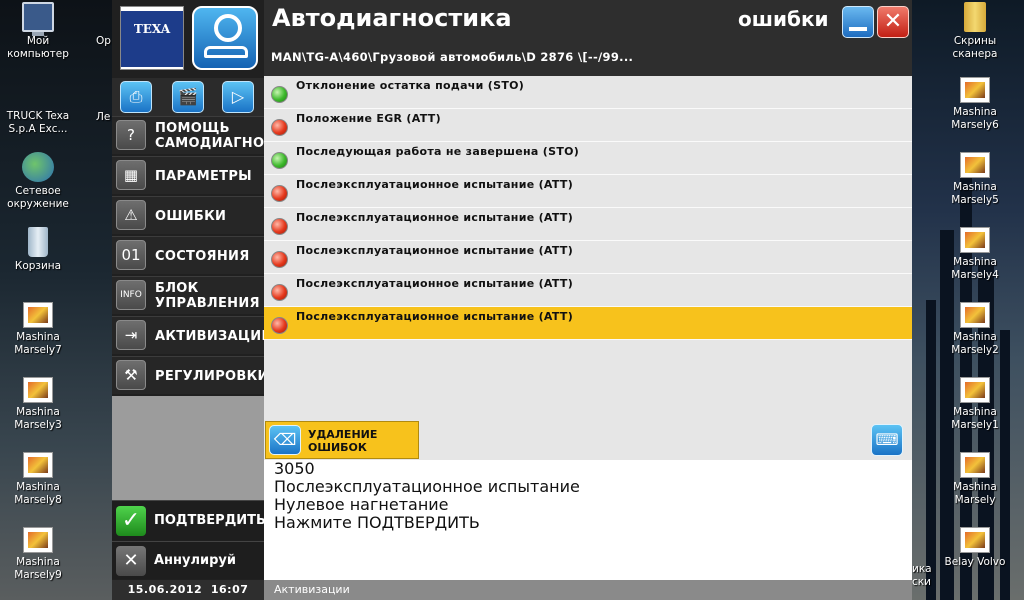 This screenshot has height=600, width=1024. What do you see at coordinates (975, 418) in the screenshot?
I see `desktop-icon-label: Mashina Marsely1` at bounding box center [975, 418].